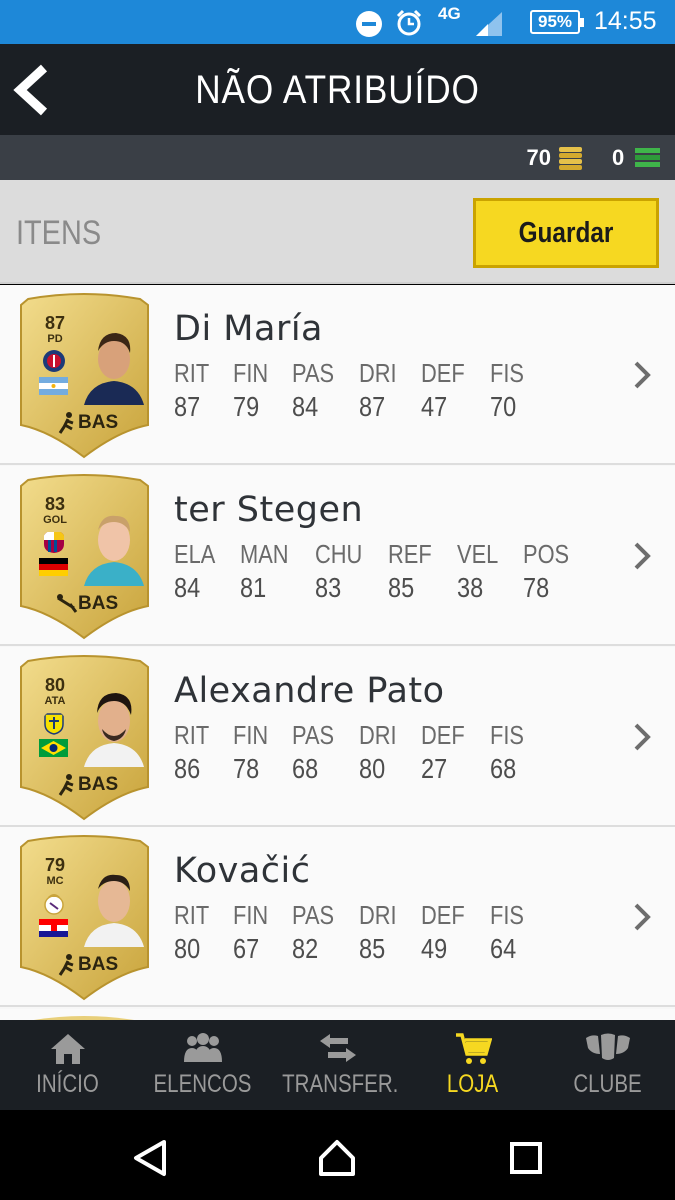  I want to click on alarm-icon, so click(409, 22).